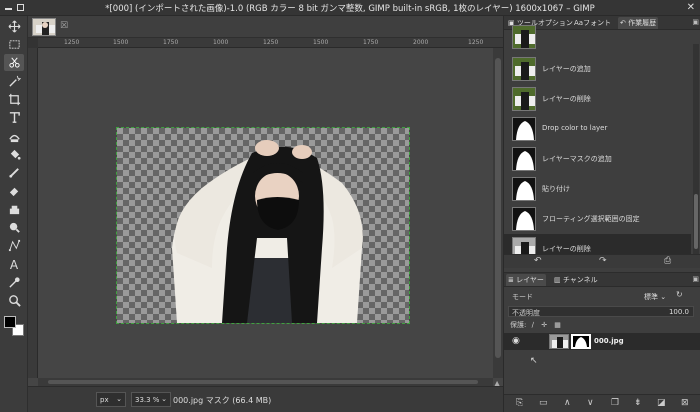 The image size is (700, 412). What do you see at coordinates (597, 189) in the screenshot?
I see `history-item: 貼り付け` at bounding box center [597, 189].